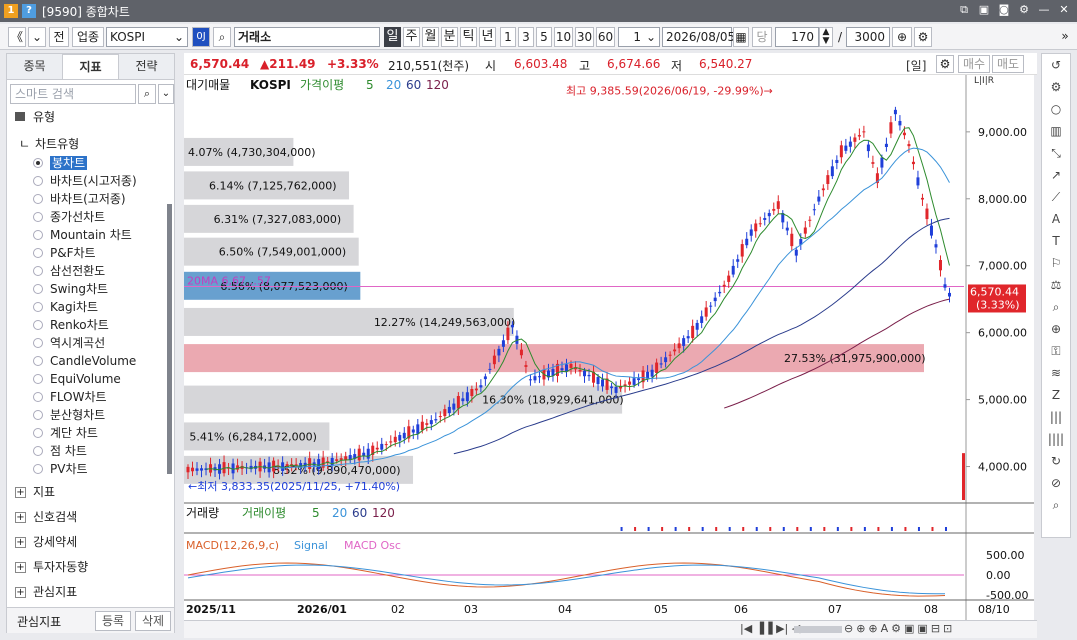 This screenshot has width=1077, height=640. What do you see at coordinates (90, 217) in the screenshot?
I see `chart-type-item: 종가선차트` at bounding box center [90, 217].